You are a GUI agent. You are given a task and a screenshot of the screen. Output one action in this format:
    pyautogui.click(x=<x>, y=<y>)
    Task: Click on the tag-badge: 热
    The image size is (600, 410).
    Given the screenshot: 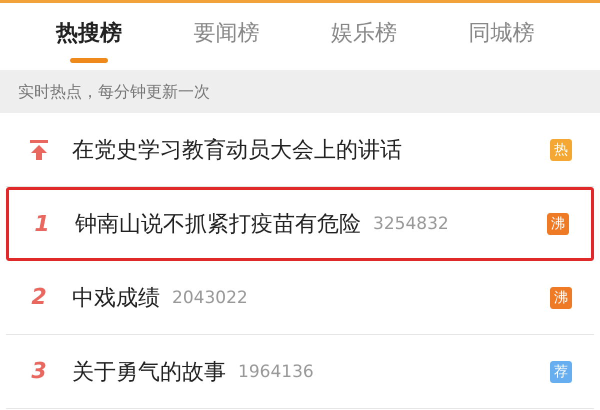 What is the action you would take?
    pyautogui.click(x=561, y=149)
    